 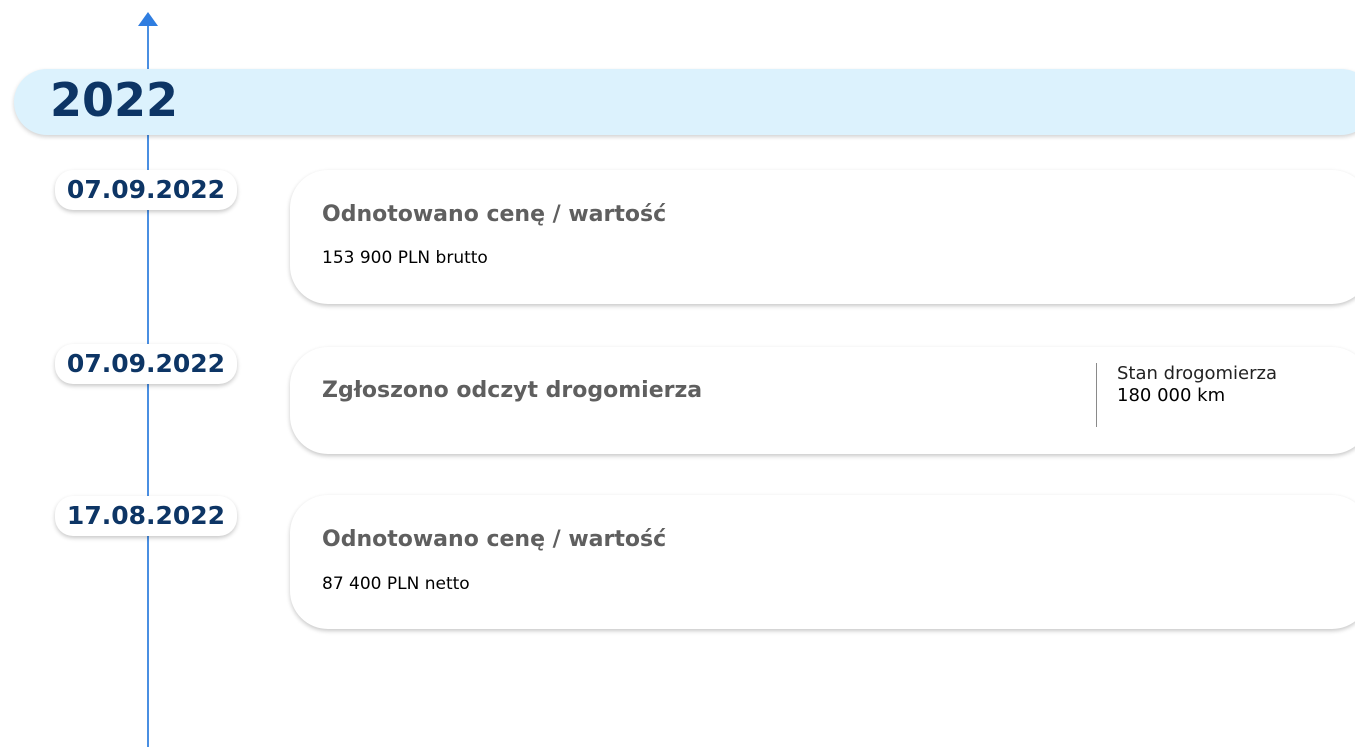 What do you see at coordinates (146, 516) in the screenshot?
I see `event-date: 17.08.2022` at bounding box center [146, 516].